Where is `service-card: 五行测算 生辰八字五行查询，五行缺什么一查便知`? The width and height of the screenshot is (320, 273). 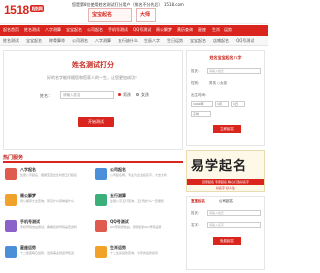
service-card: 五行测算 生辰八字五行查询，五行缺什么一查便知 is located at coordinates (137, 205).